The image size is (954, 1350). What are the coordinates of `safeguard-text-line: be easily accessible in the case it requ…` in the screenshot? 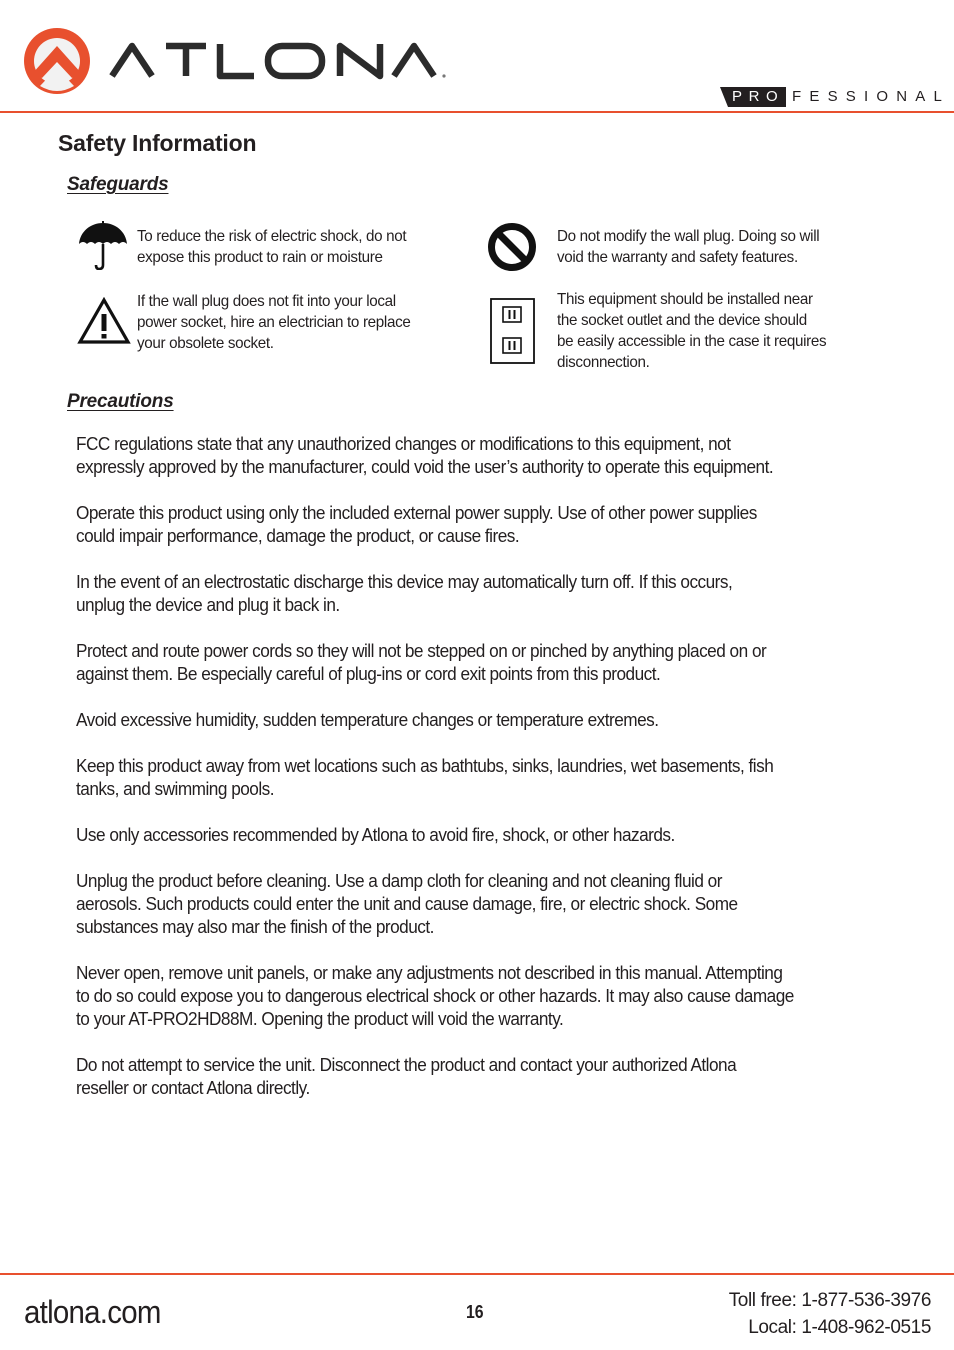 It's located at (692, 341).